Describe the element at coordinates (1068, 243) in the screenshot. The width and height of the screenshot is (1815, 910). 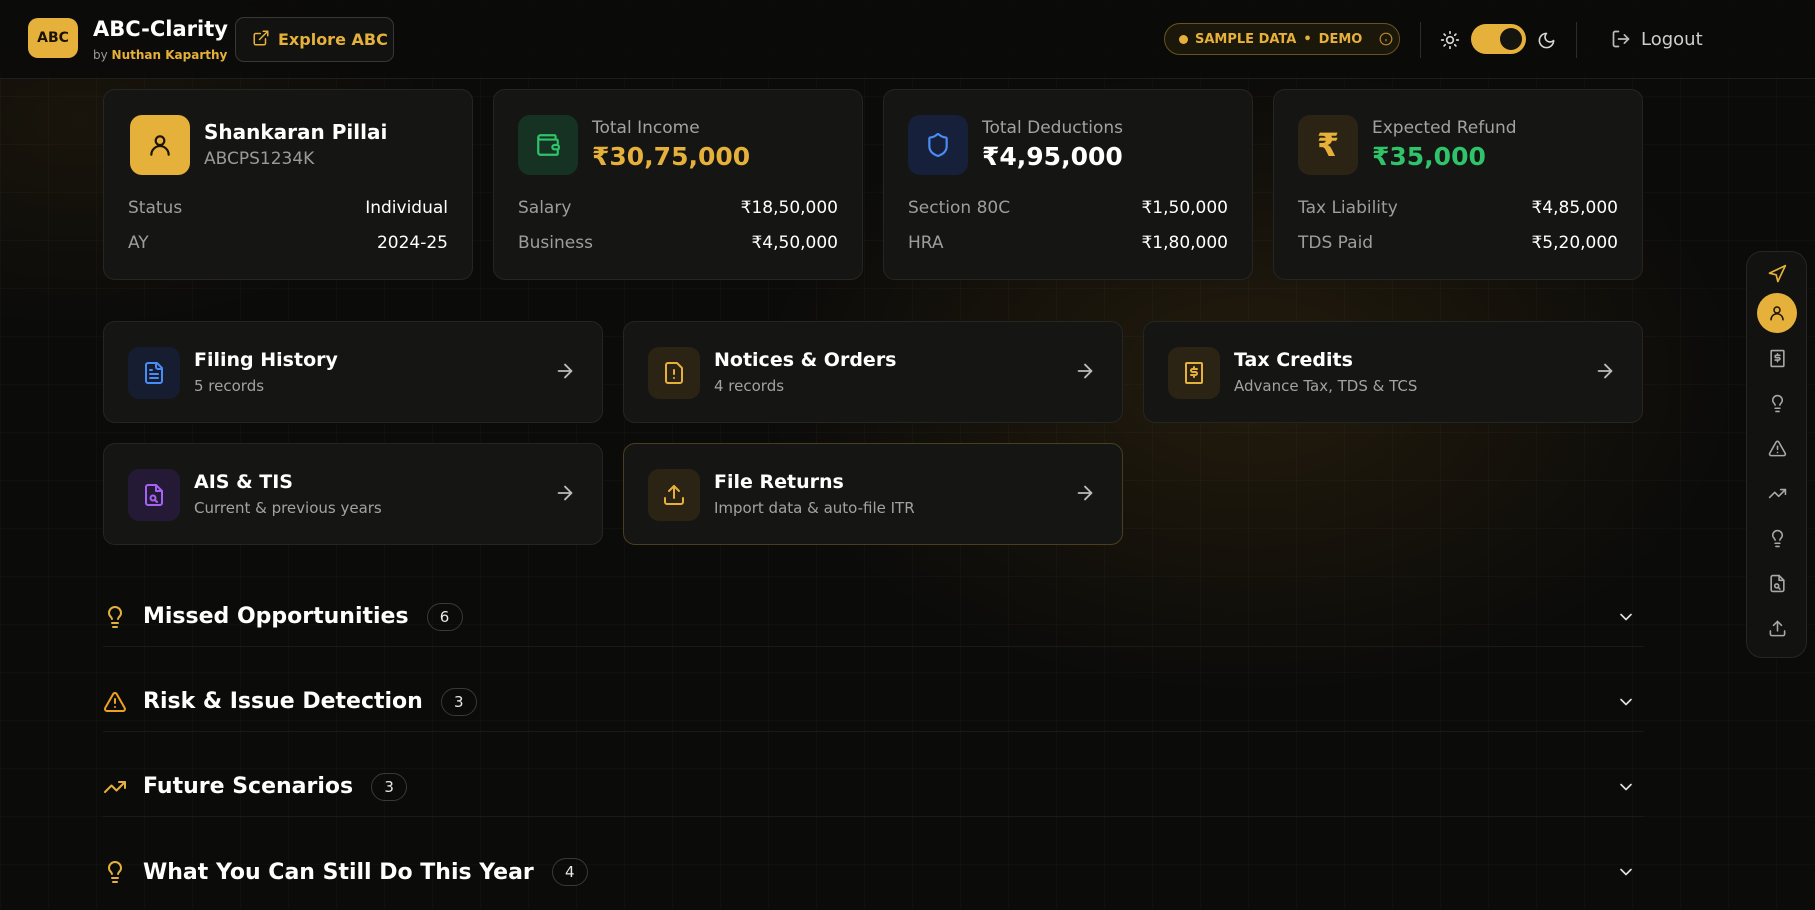
I see `hra-row: HRA ₹1,80,000` at that location.